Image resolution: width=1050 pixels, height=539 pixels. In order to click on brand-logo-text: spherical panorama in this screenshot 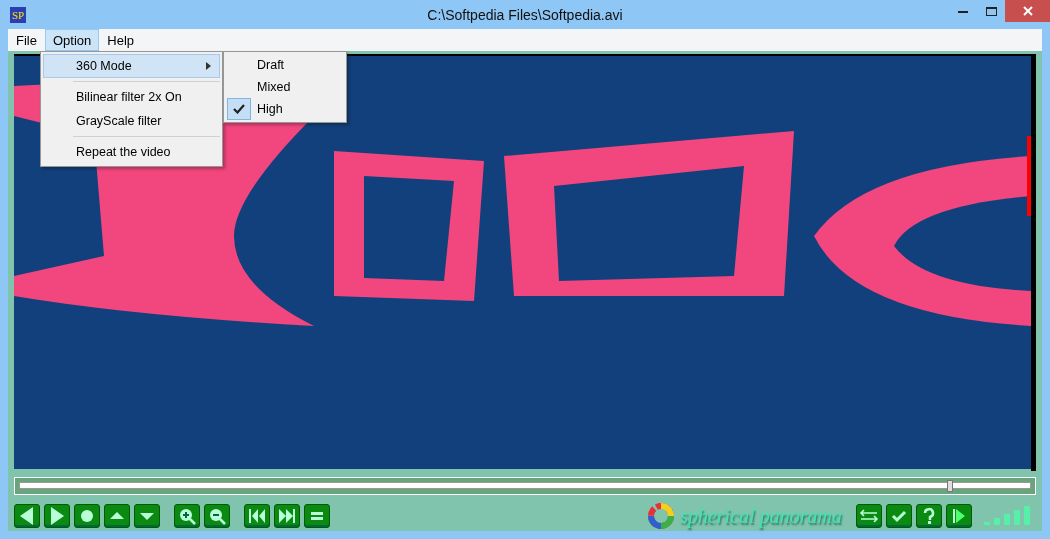, I will do `click(761, 516)`.